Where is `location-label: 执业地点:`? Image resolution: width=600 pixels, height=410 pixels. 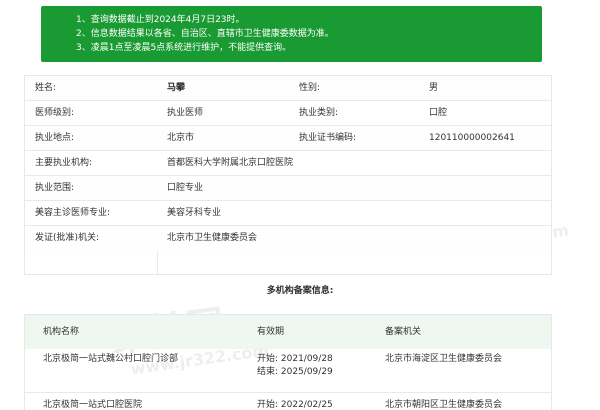 location-label: 执业地点: is located at coordinates (55, 138).